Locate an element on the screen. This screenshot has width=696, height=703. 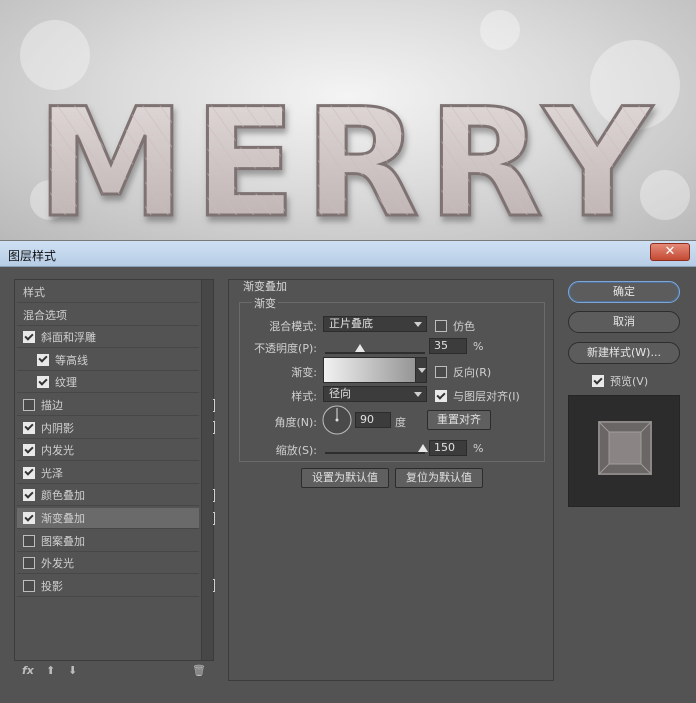
reverse-checkbox-row: 反向(R) is located at coordinates (463, 372).